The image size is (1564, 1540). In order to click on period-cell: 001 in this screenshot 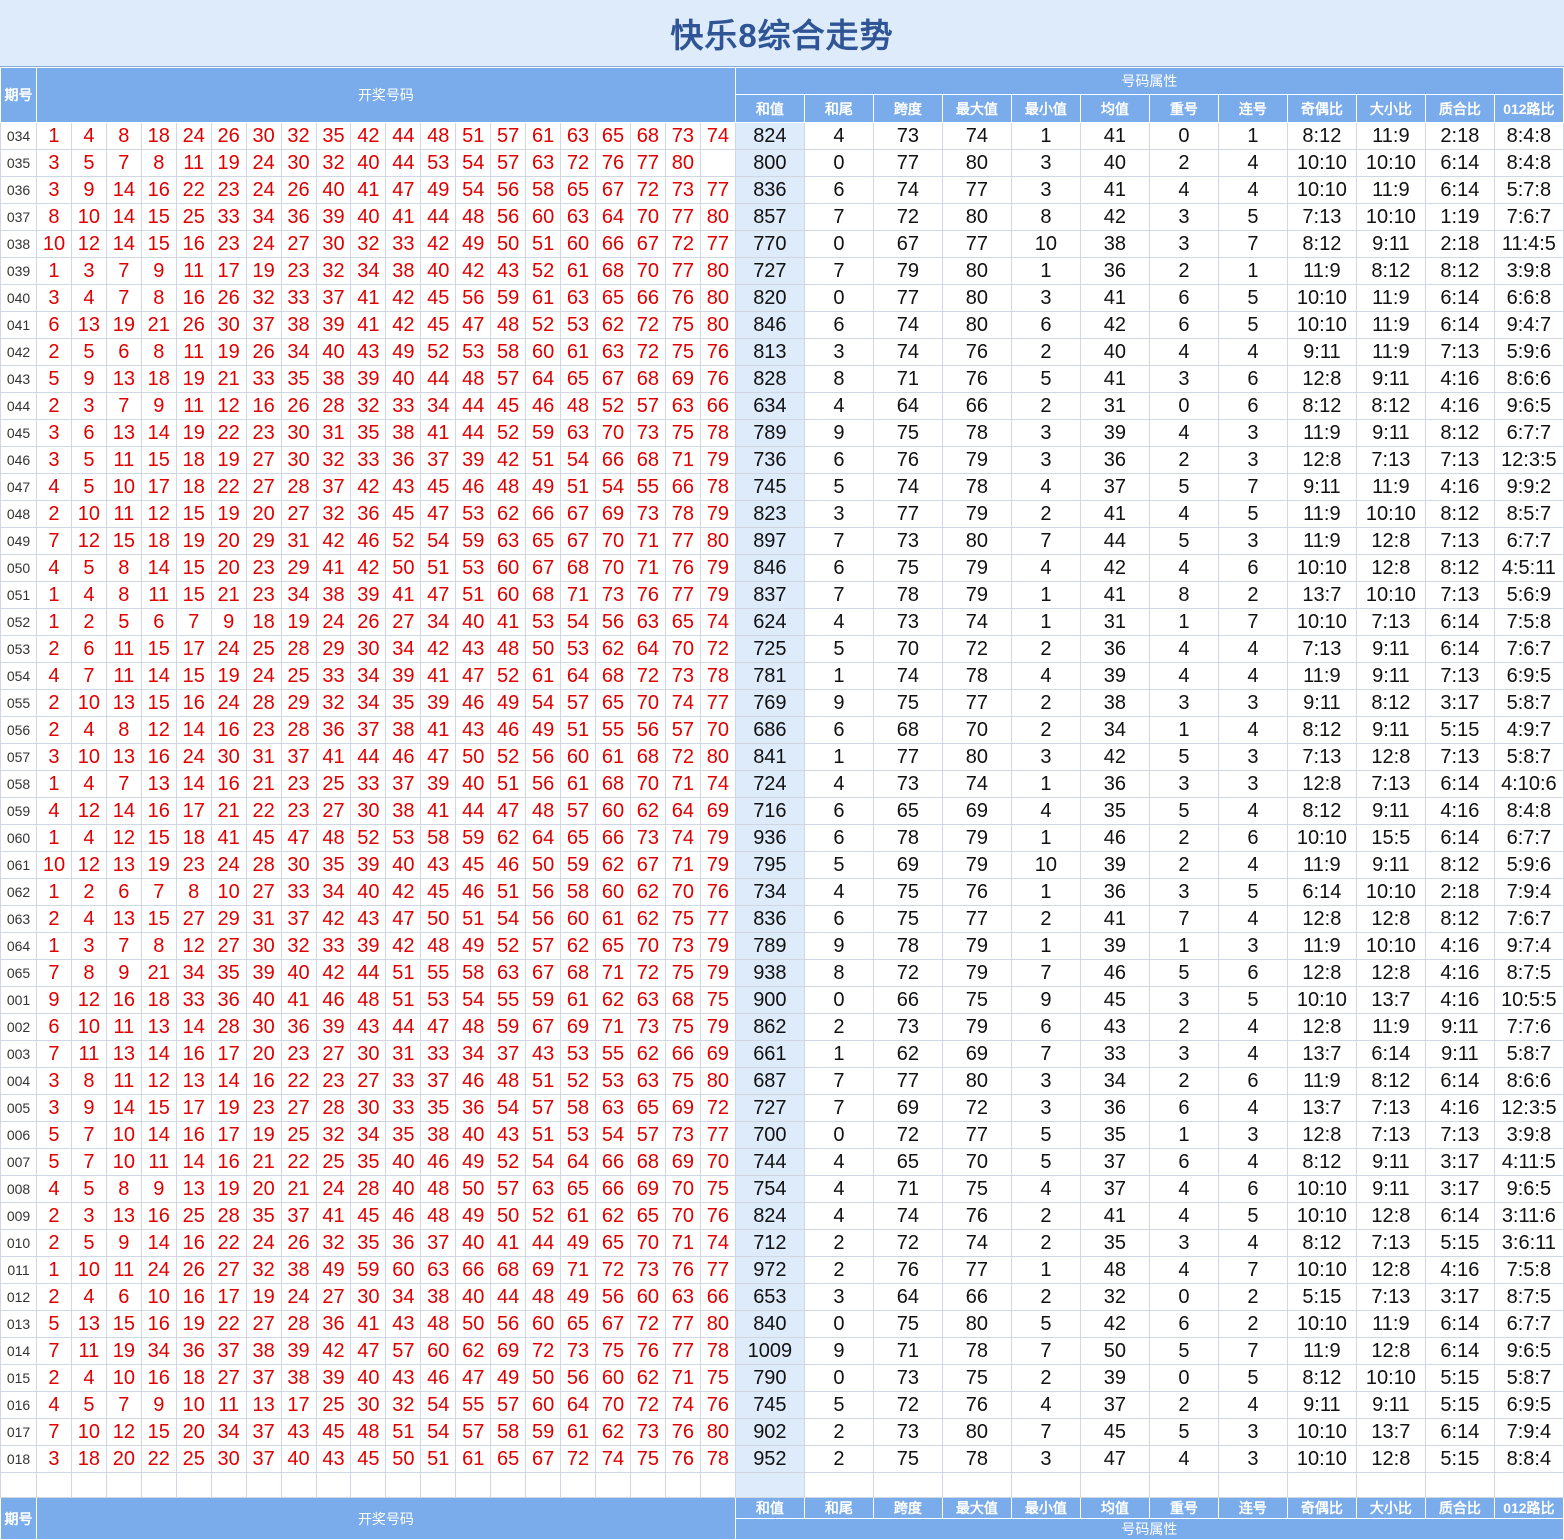, I will do `click(18, 1000)`.